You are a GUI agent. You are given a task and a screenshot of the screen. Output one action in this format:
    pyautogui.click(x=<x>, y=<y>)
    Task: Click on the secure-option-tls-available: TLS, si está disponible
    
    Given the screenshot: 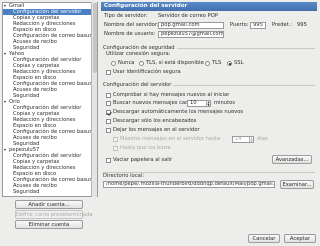 What is the action you would take?
    pyautogui.click(x=175, y=63)
    